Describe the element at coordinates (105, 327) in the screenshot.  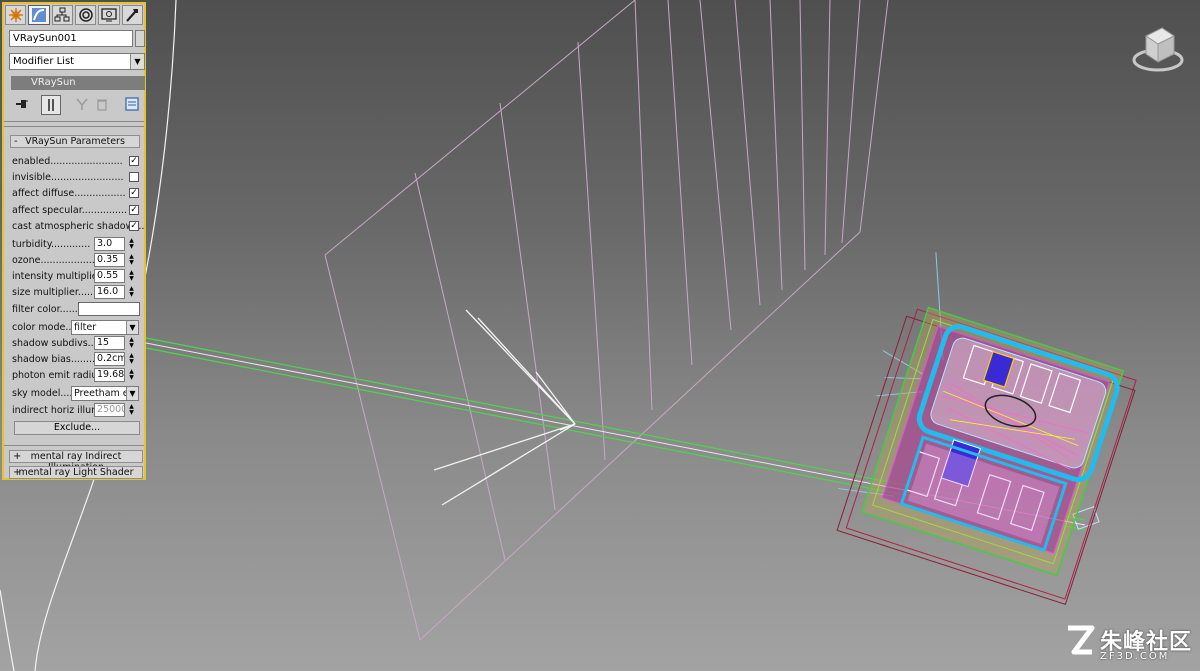
I see `color-mode-dropdown: filter ▼` at that location.